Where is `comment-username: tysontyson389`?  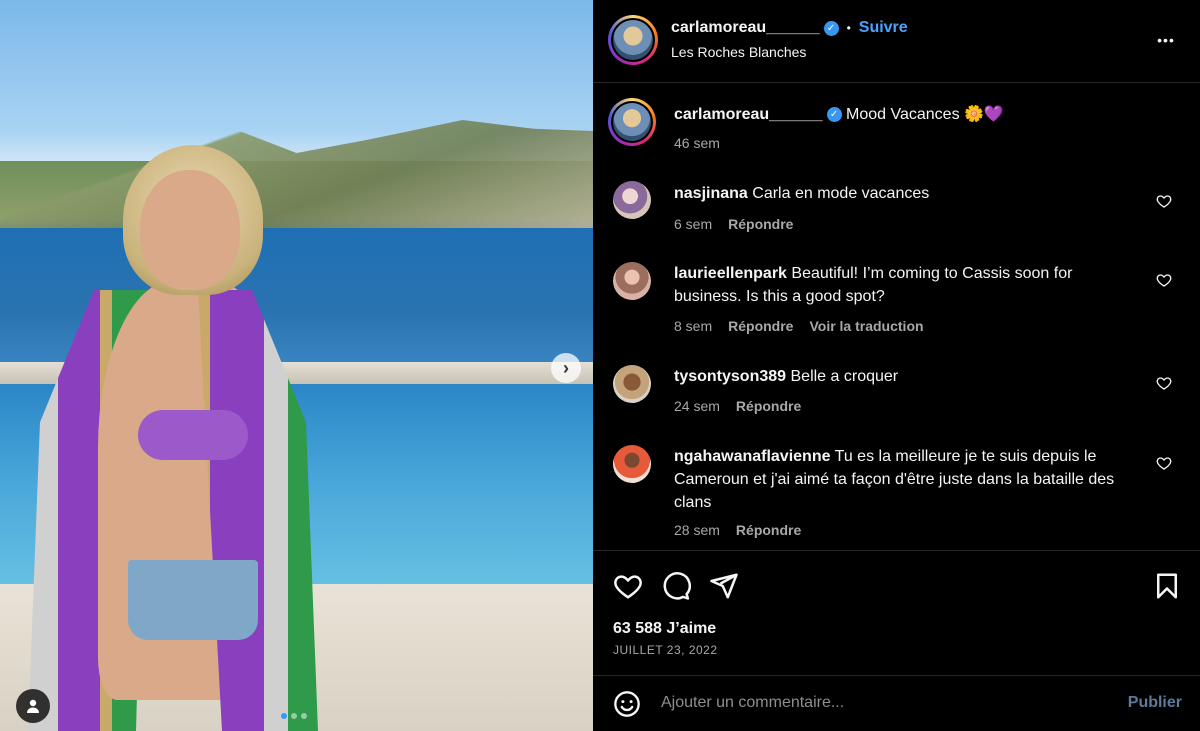 comment-username: tysontyson389 is located at coordinates (730, 376).